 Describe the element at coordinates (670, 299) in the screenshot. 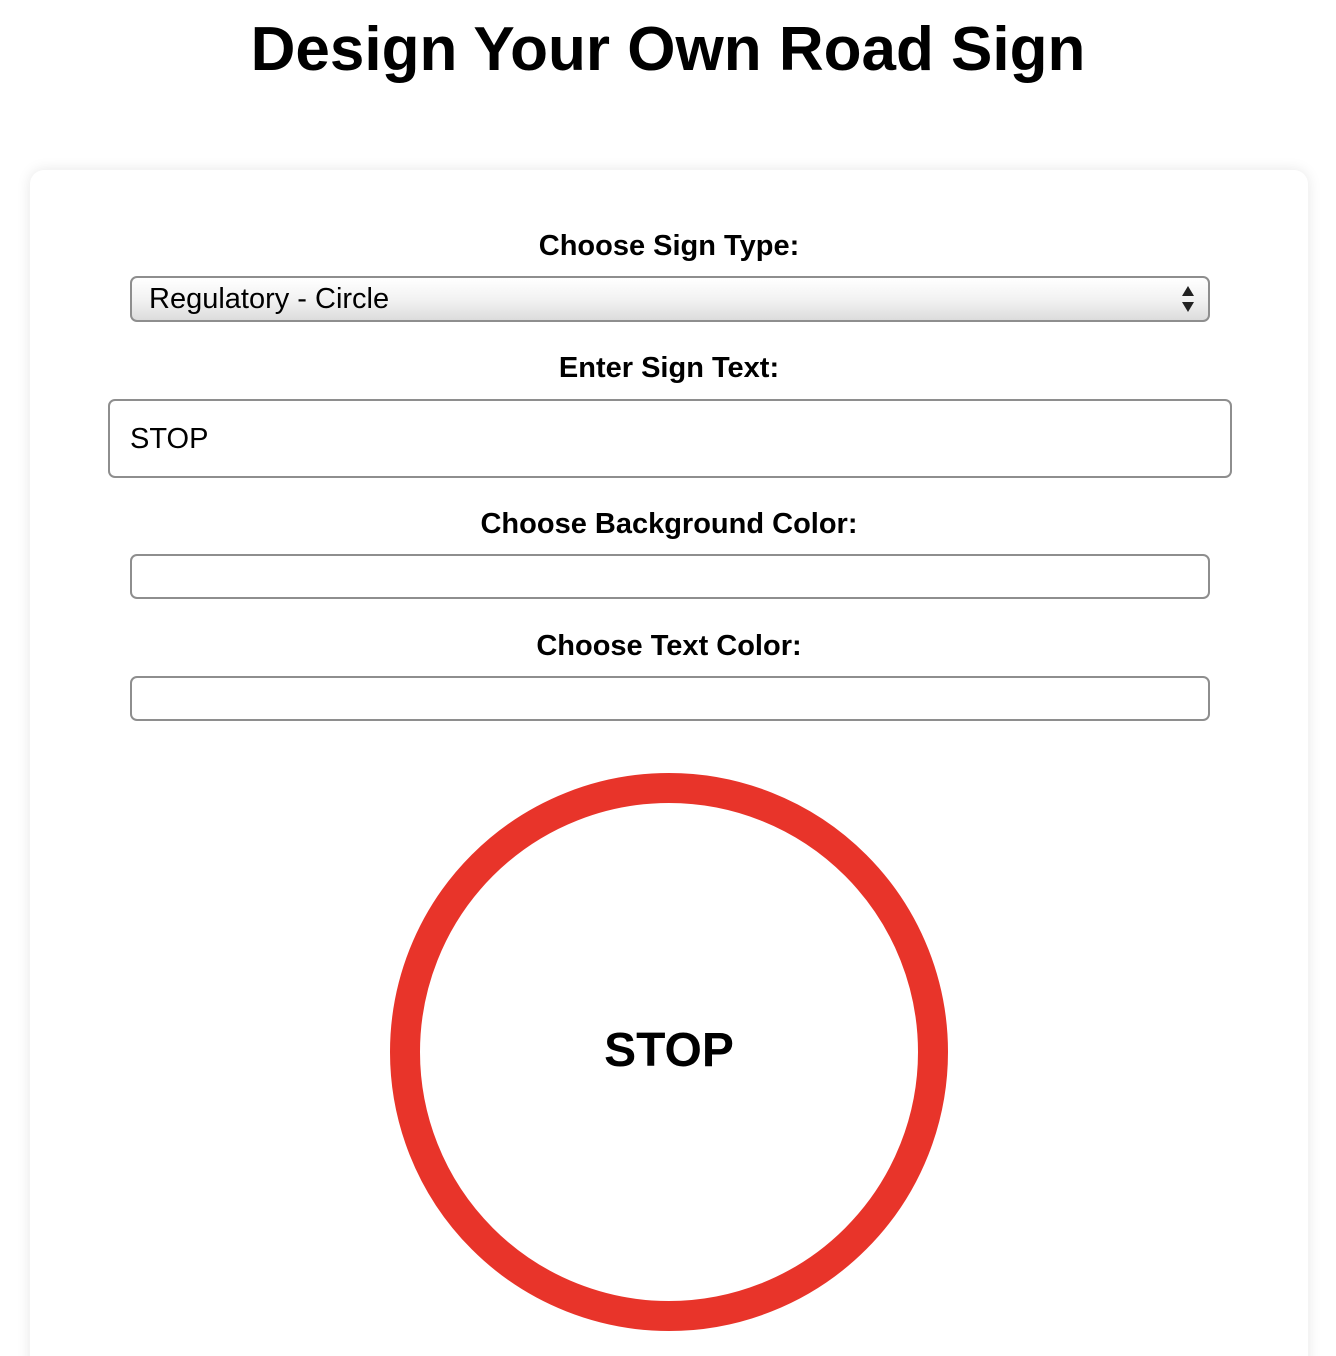

I see `sign-type-select: Regulatory - Circle` at that location.